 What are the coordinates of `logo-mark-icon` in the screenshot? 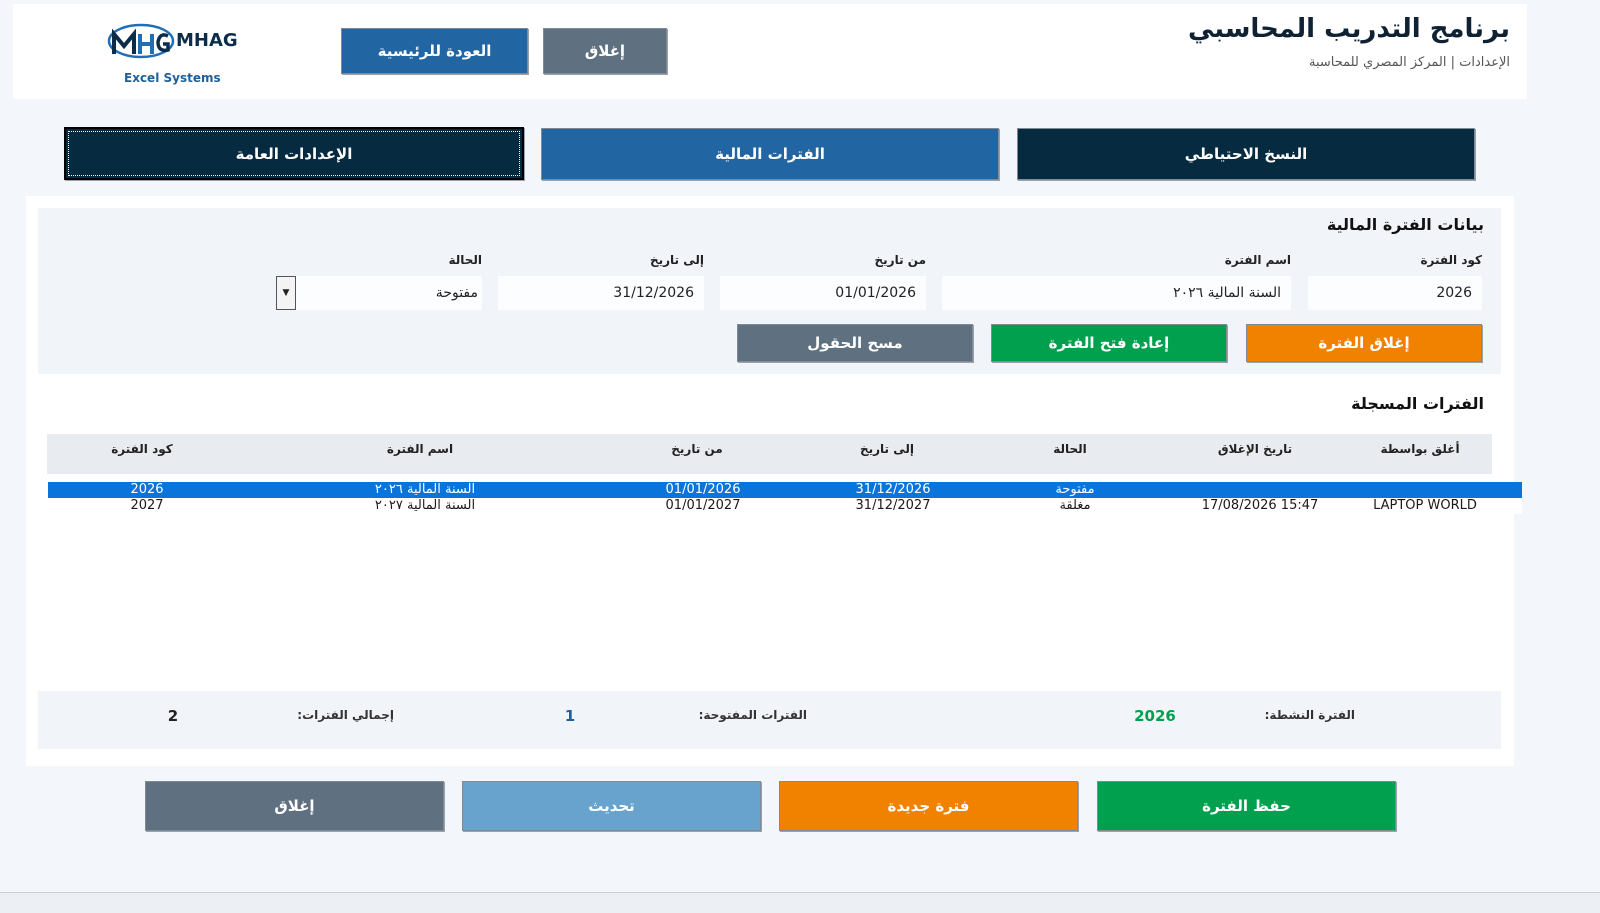 It's located at (141, 41).